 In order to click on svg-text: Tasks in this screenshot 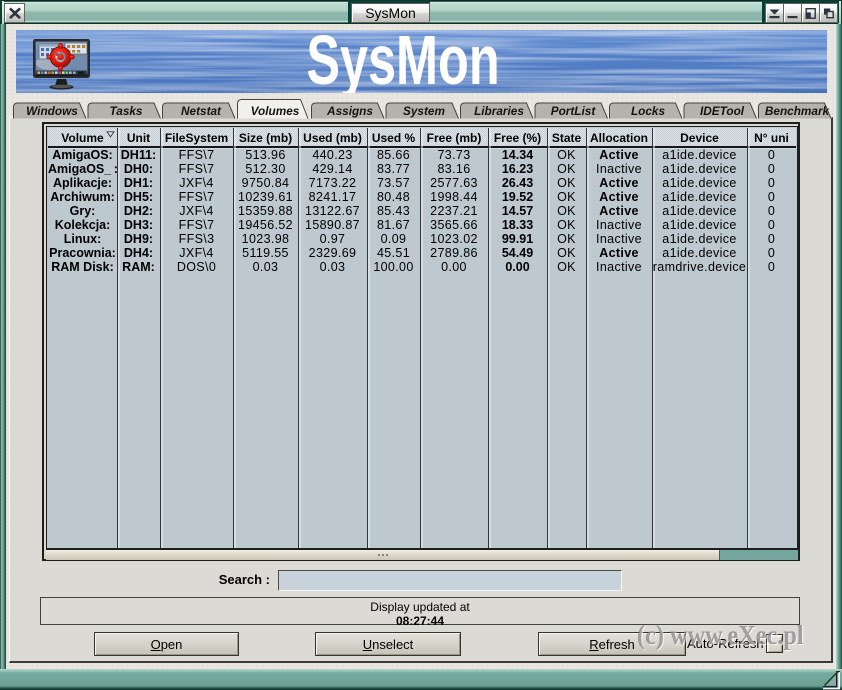, I will do `click(125, 111)`.